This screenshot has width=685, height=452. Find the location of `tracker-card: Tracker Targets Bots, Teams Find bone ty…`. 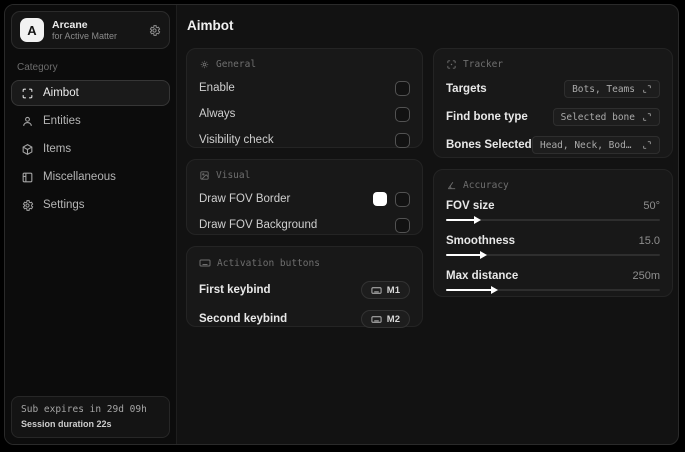

tracker-card: Tracker Targets Bots, Teams Find bone ty… is located at coordinates (553, 103).